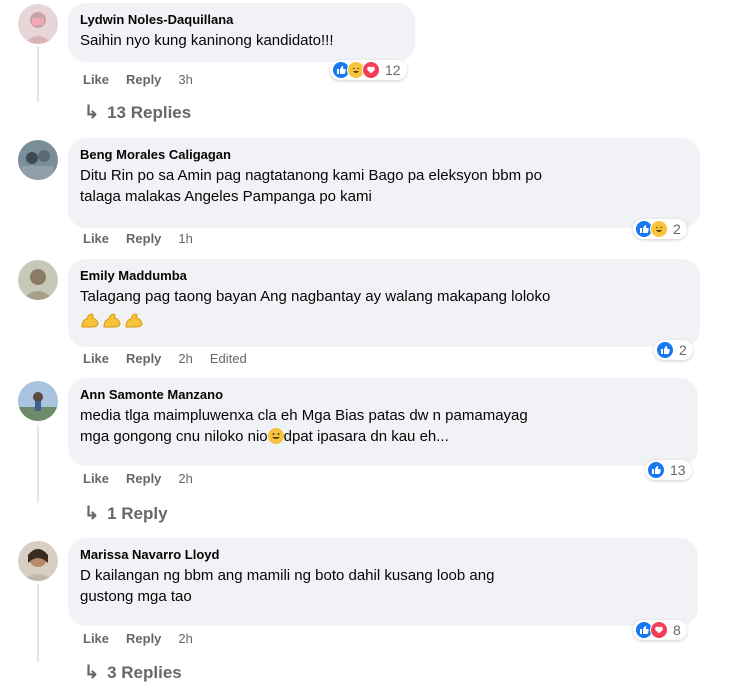 The height and width of the screenshot is (696, 750). What do you see at coordinates (149, 112) in the screenshot?
I see `replies-count: 13 Replies` at bounding box center [149, 112].